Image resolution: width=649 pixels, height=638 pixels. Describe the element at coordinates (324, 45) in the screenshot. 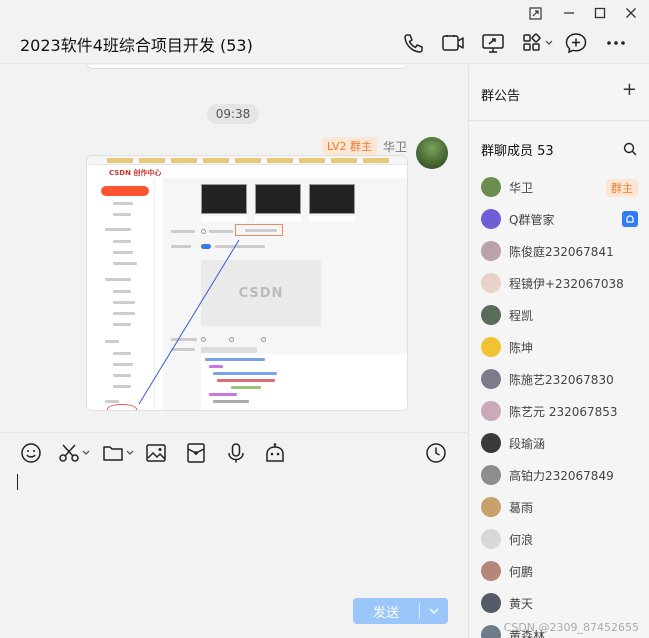

I see `chat-header: 2023软件4班综合项目开发 (53)` at that location.